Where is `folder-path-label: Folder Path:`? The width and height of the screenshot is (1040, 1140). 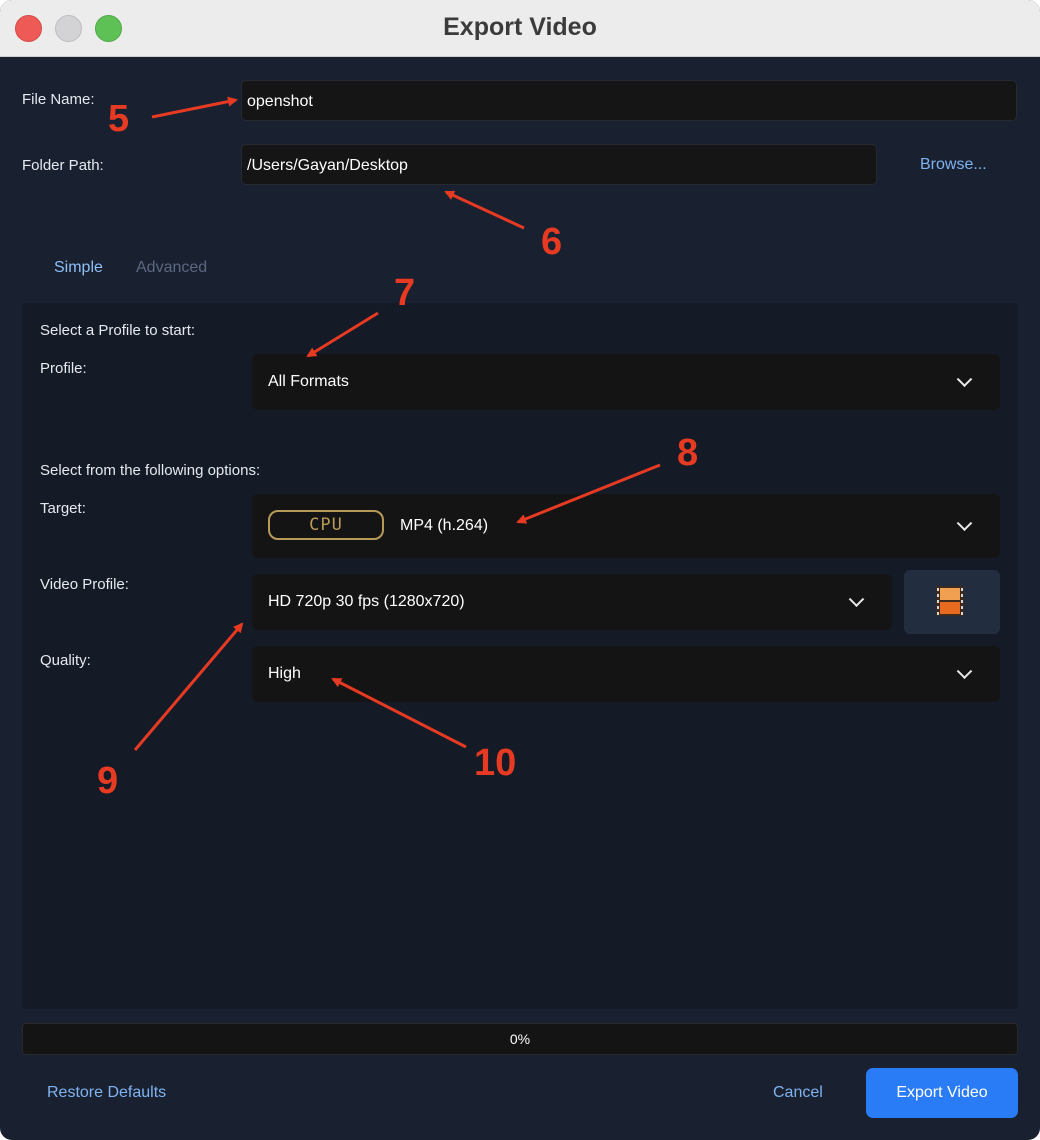
folder-path-label: Folder Path: is located at coordinates (63, 165).